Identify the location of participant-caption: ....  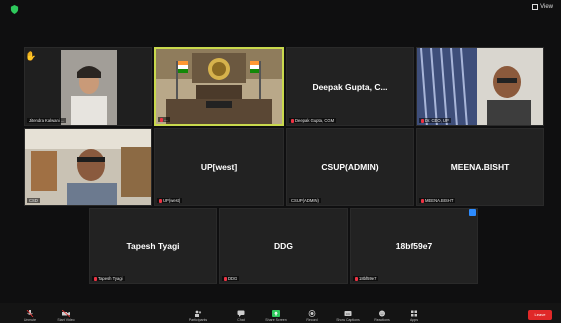
(164, 119).